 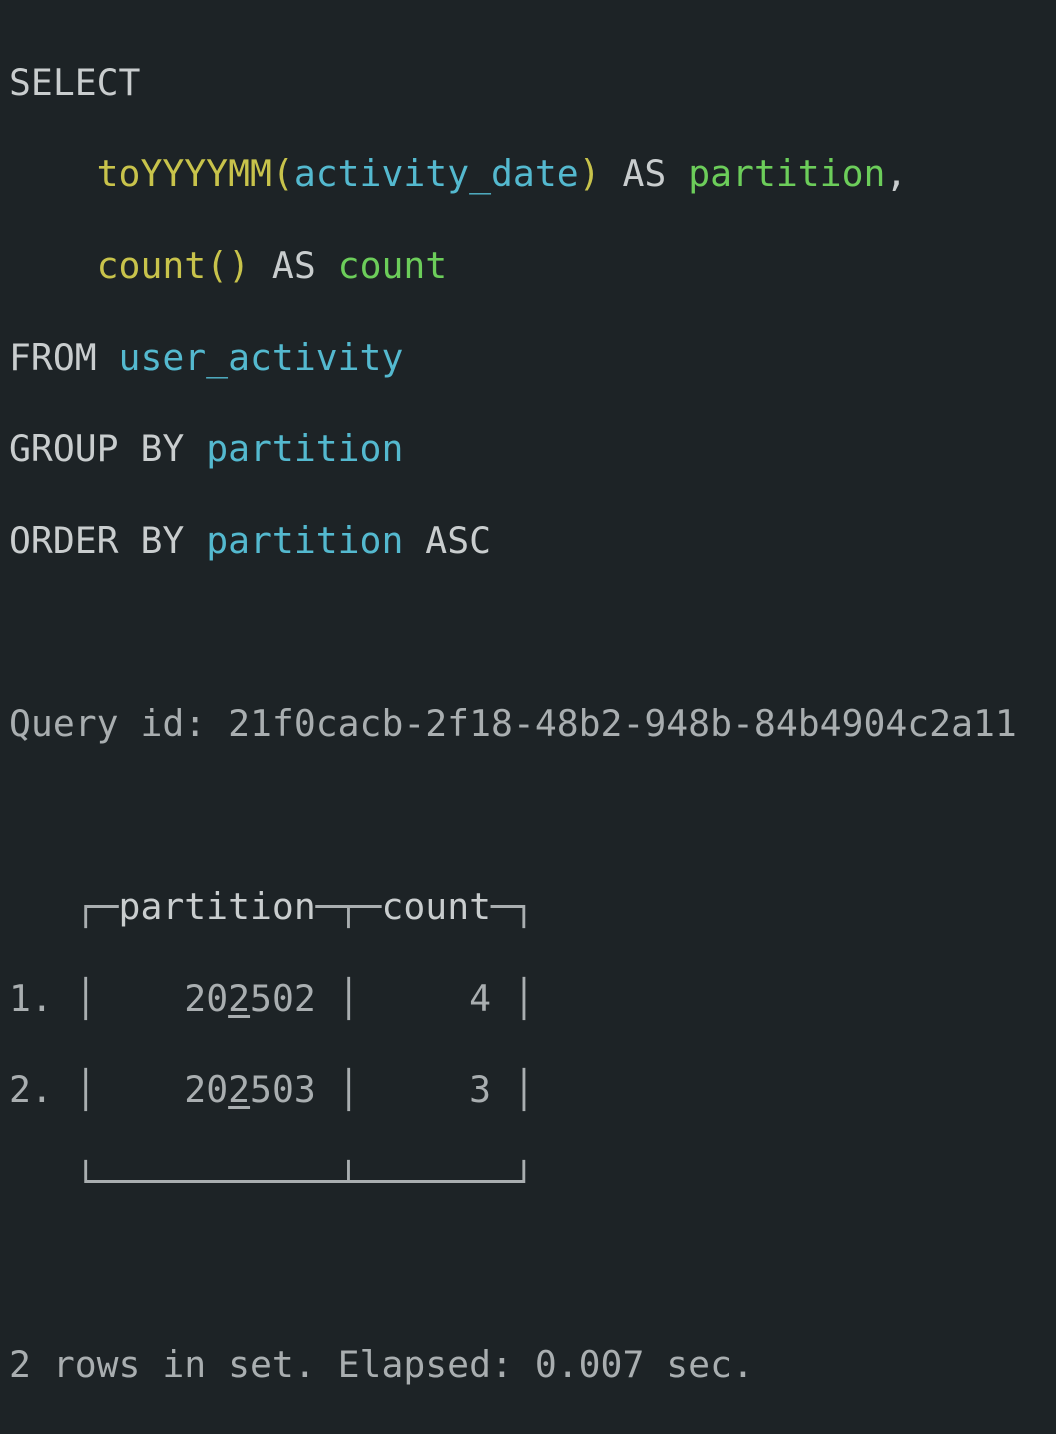 I want to click on group-by-column: partition, so click(x=305, y=449).